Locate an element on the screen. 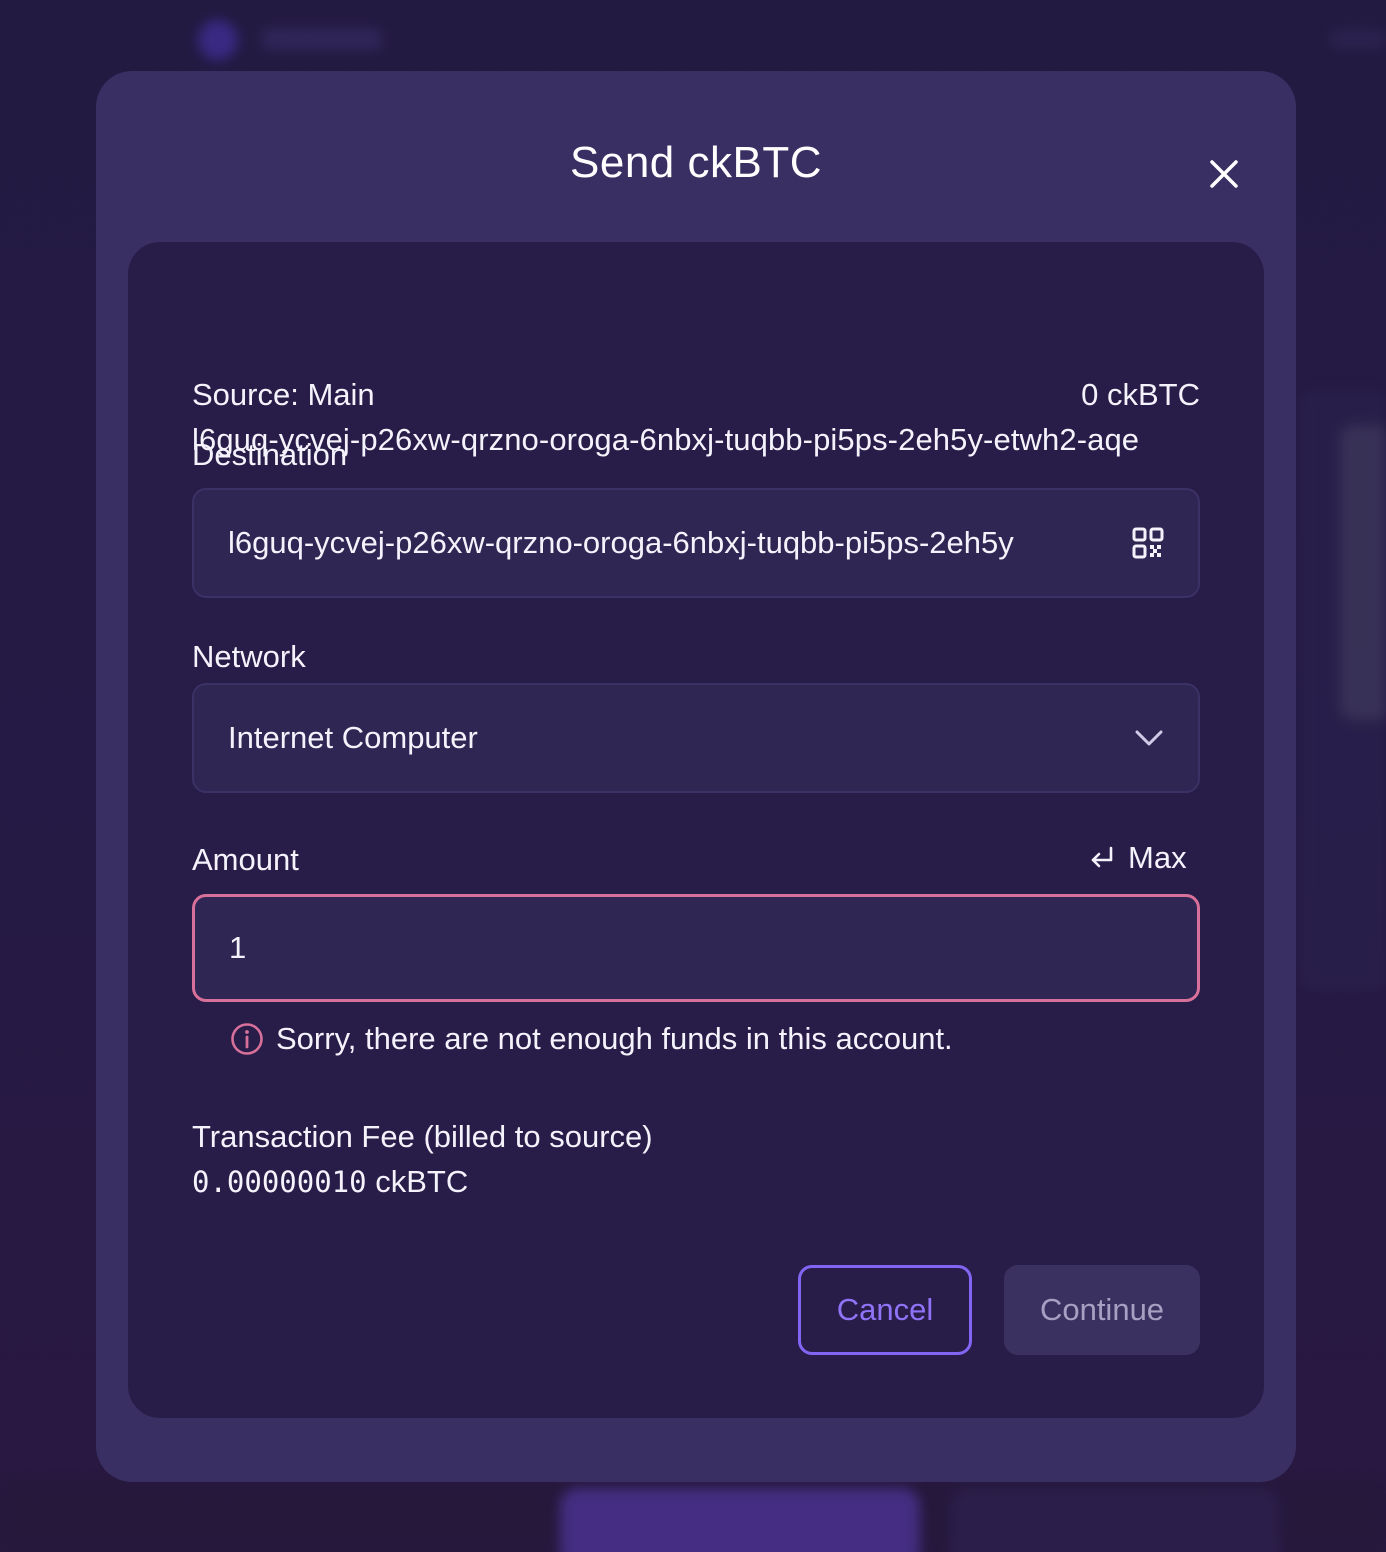 The height and width of the screenshot is (1552, 1386). network-selected-value: Internet Computer is located at coordinates (353, 737).